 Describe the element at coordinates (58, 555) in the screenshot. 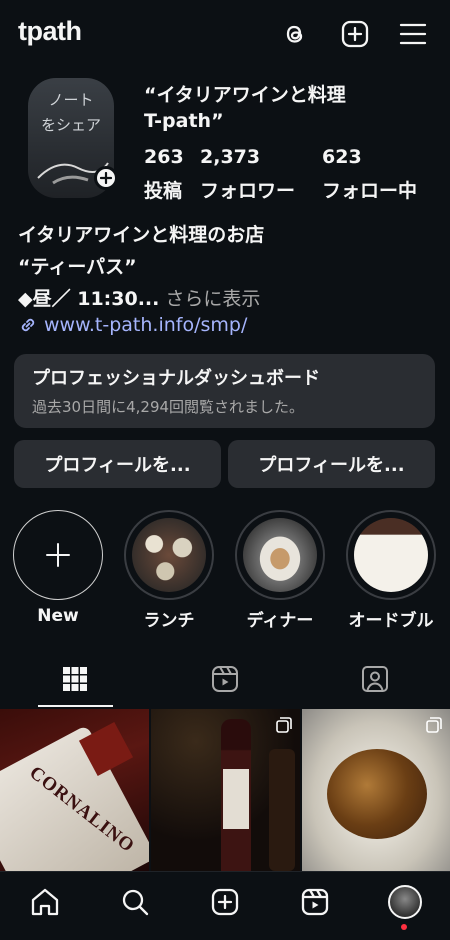

I see `add-highlight-icon` at that location.